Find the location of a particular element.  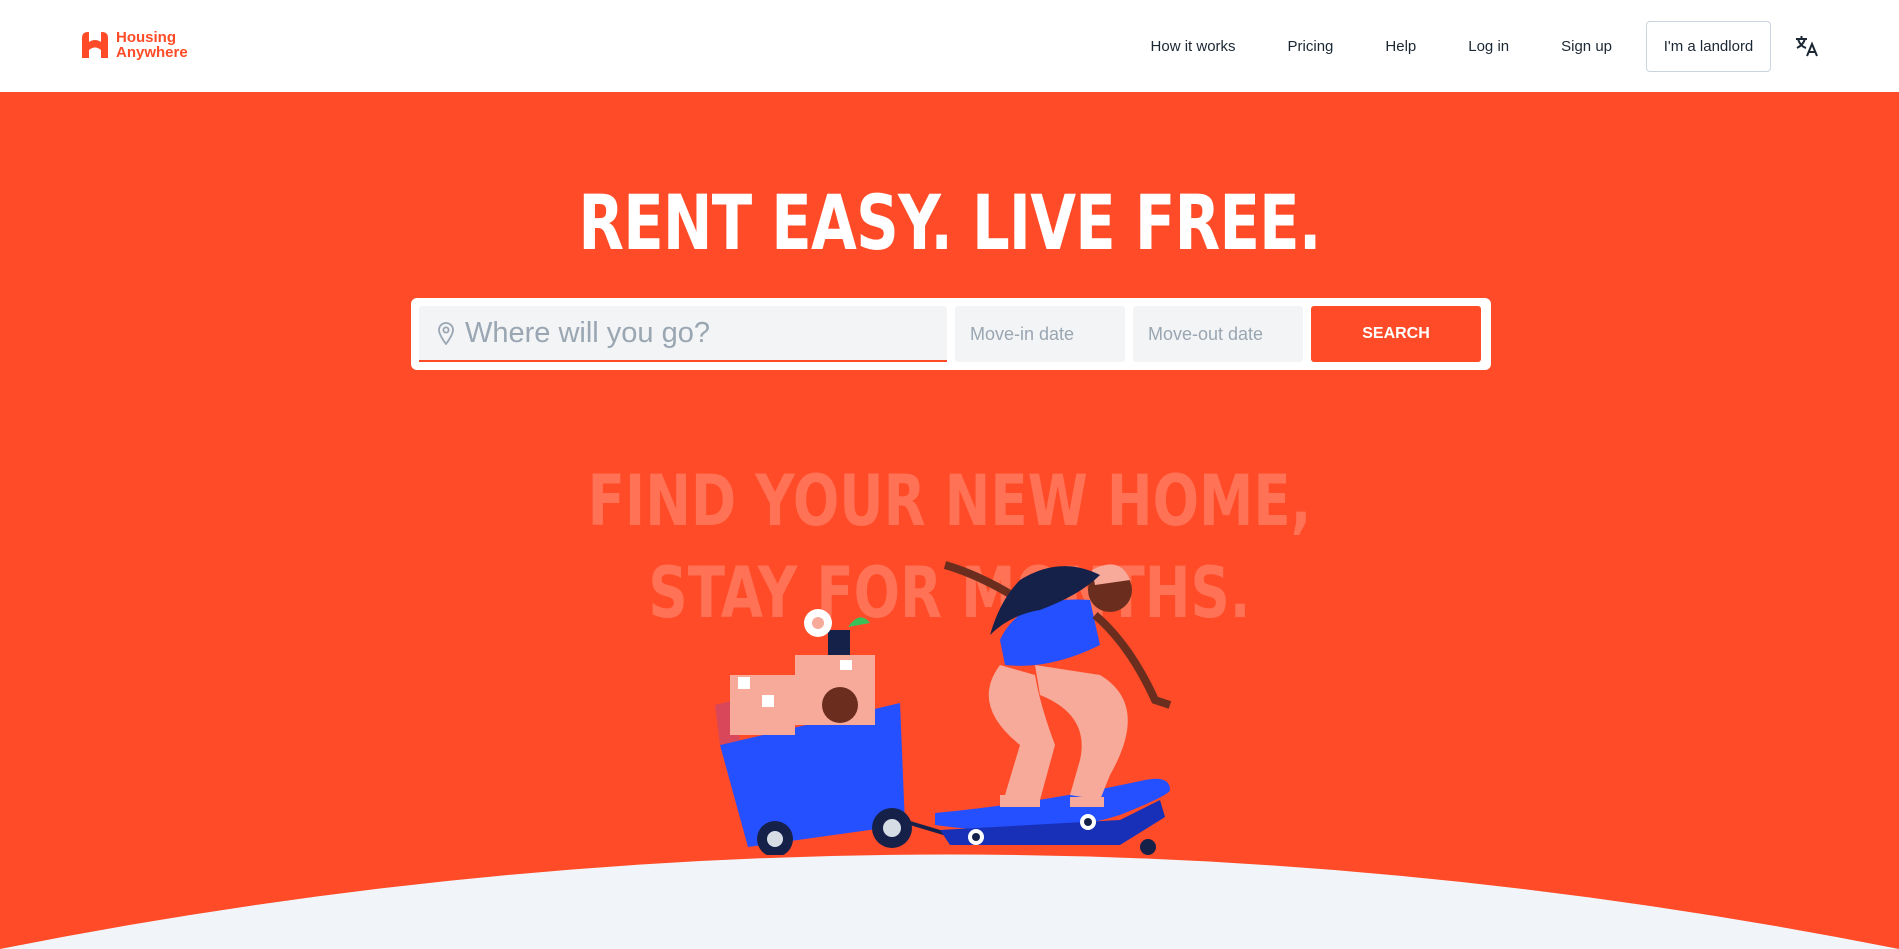

ground-curve is located at coordinates (949, 901).